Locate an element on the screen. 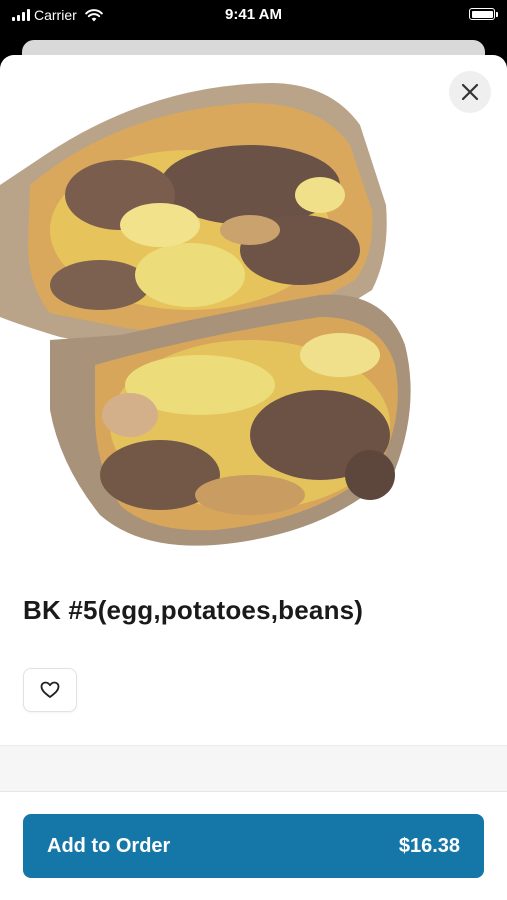 This screenshot has height=900, width=507. add-to-order-button: Add to Order $16.38 is located at coordinates (253, 846).